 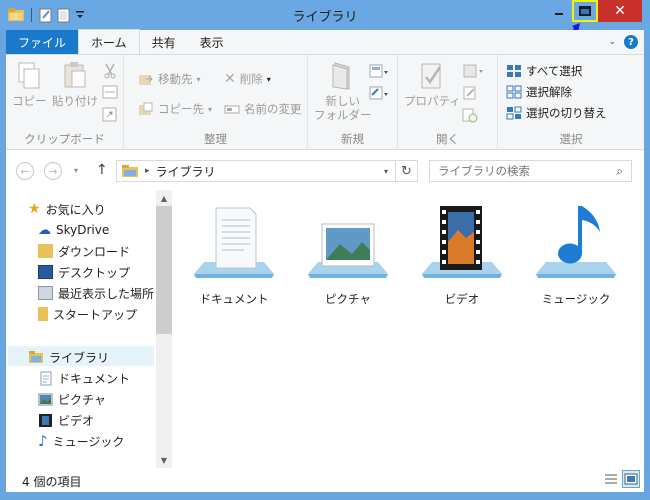 What do you see at coordinates (76, 170) in the screenshot?
I see `recent-locations-dropdown-icon: ▾` at bounding box center [76, 170].